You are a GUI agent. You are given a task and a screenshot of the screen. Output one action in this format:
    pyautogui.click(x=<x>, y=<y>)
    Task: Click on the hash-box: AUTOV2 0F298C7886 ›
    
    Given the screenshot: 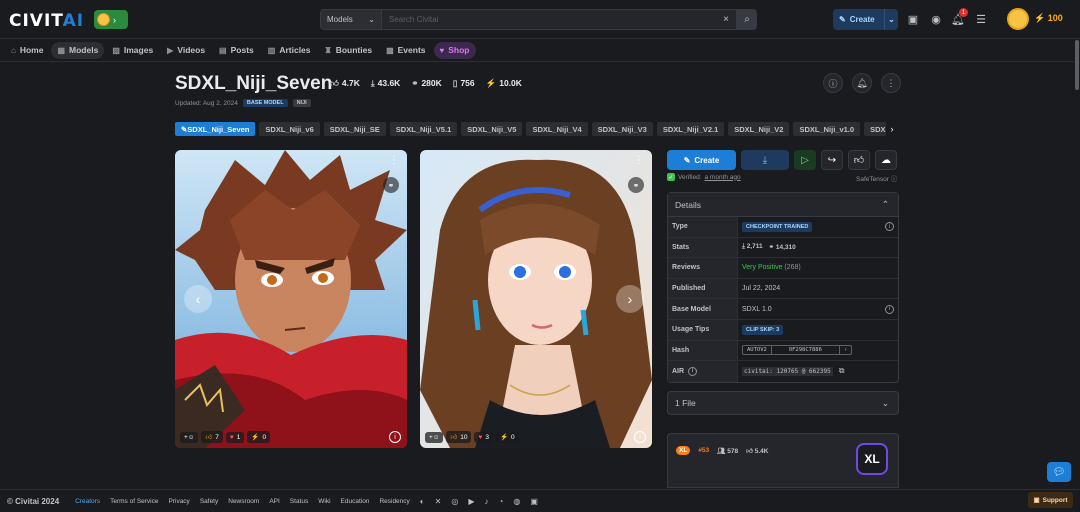 What is the action you would take?
    pyautogui.click(x=797, y=350)
    